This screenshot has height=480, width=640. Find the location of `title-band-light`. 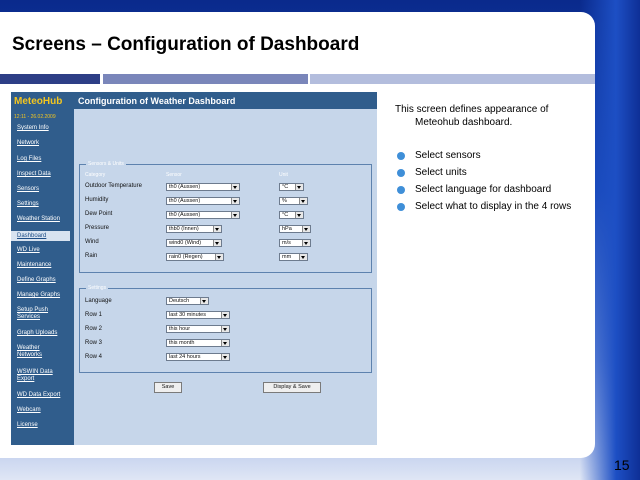

title-band-light is located at coordinates (452, 79).